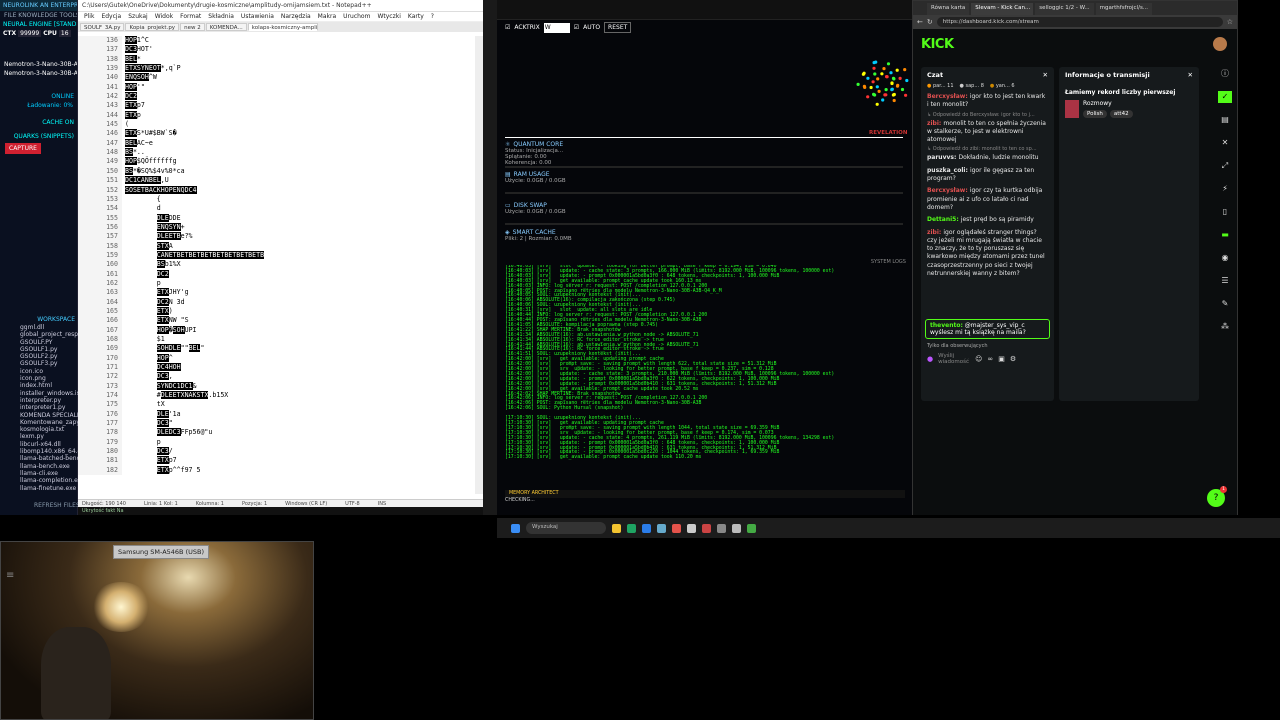  I want to click on workspace-file: KOMENDA SPECIALNA, so click(39, 415).